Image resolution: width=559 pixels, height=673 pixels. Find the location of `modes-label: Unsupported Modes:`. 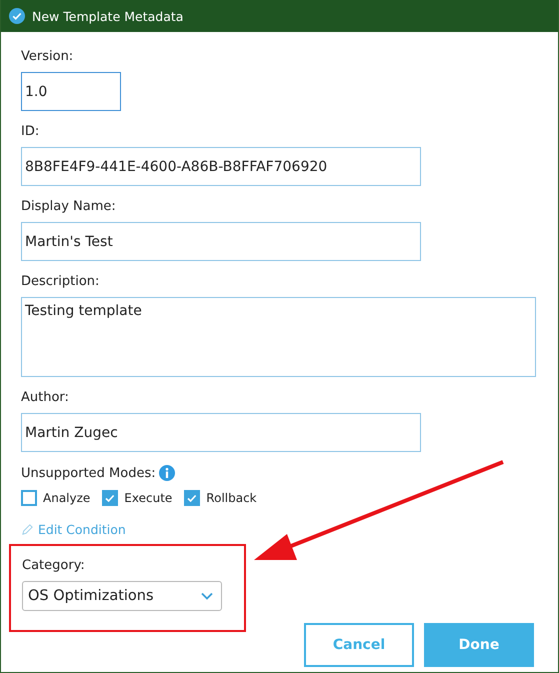

modes-label: Unsupported Modes: is located at coordinates (88, 473).